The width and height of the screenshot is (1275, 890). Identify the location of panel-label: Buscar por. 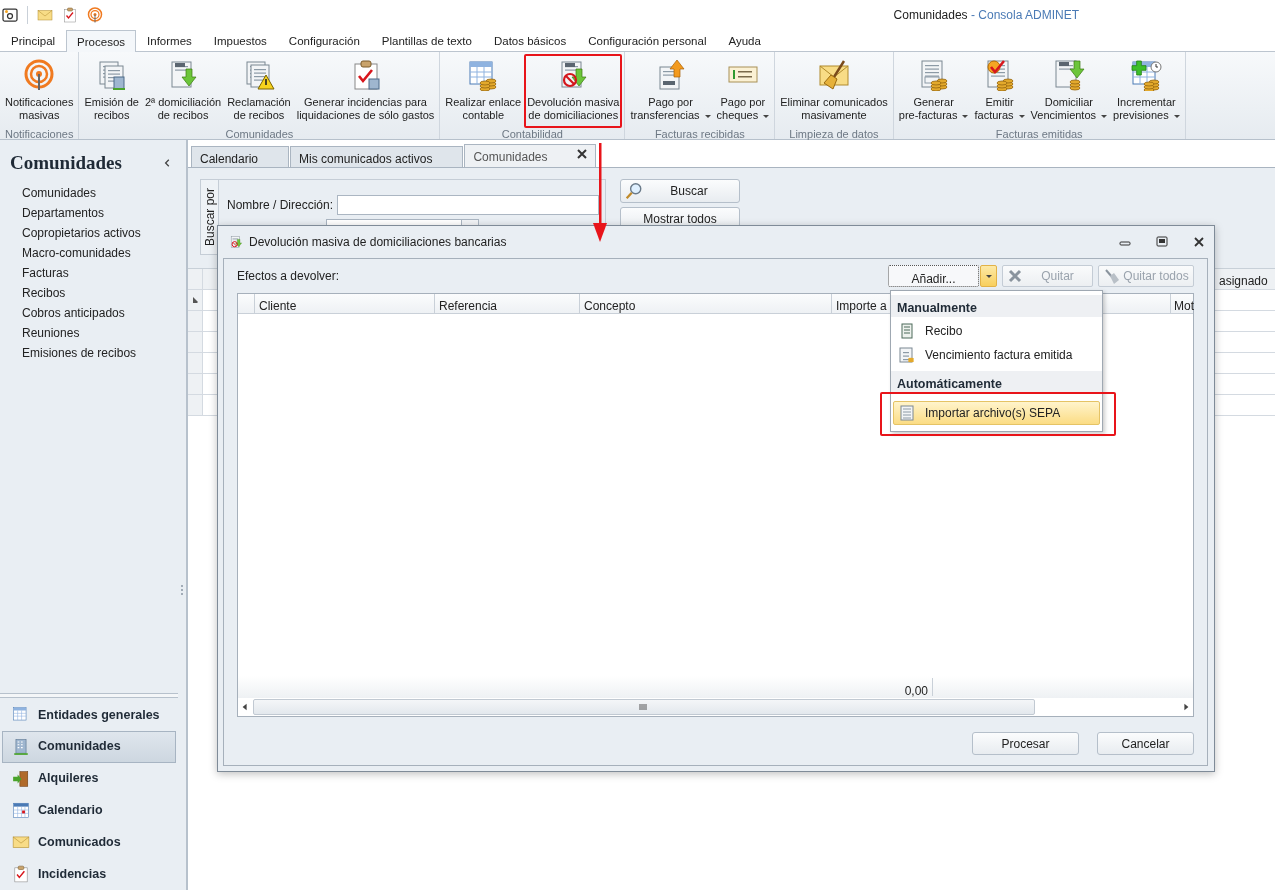
(209, 217).